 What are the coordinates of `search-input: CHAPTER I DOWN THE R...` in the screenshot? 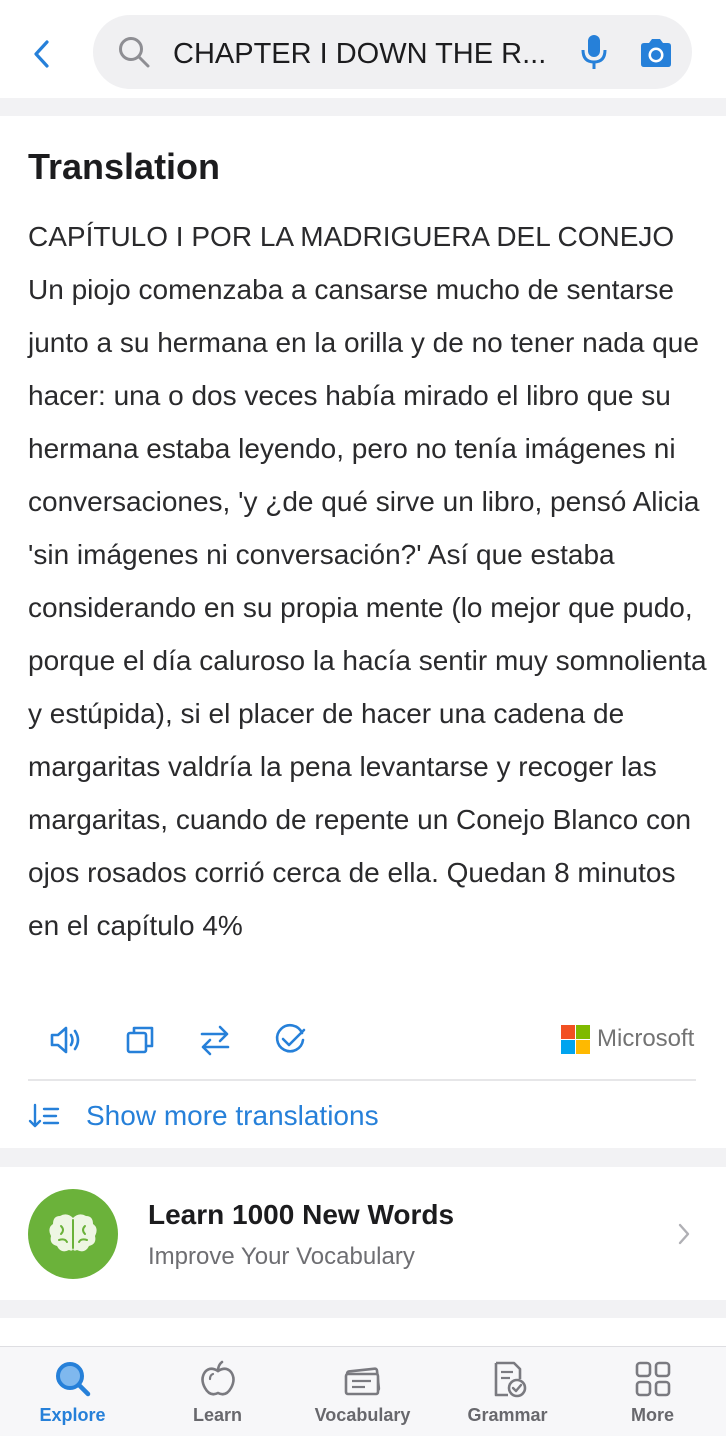 It's located at (365, 54).